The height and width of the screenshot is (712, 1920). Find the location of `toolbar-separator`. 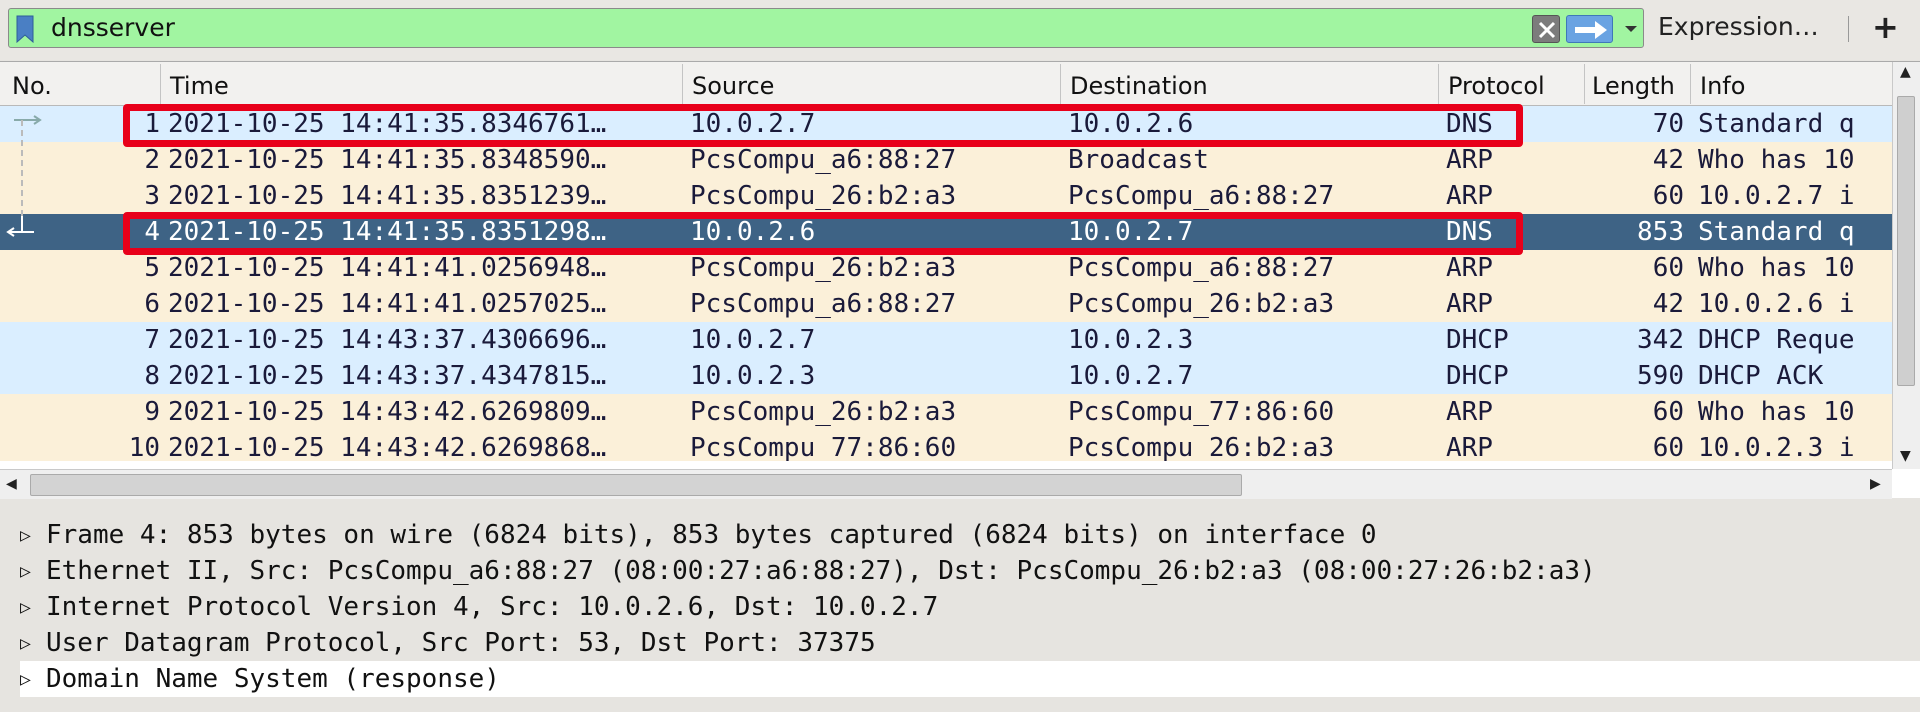

toolbar-separator is located at coordinates (1848, 29).